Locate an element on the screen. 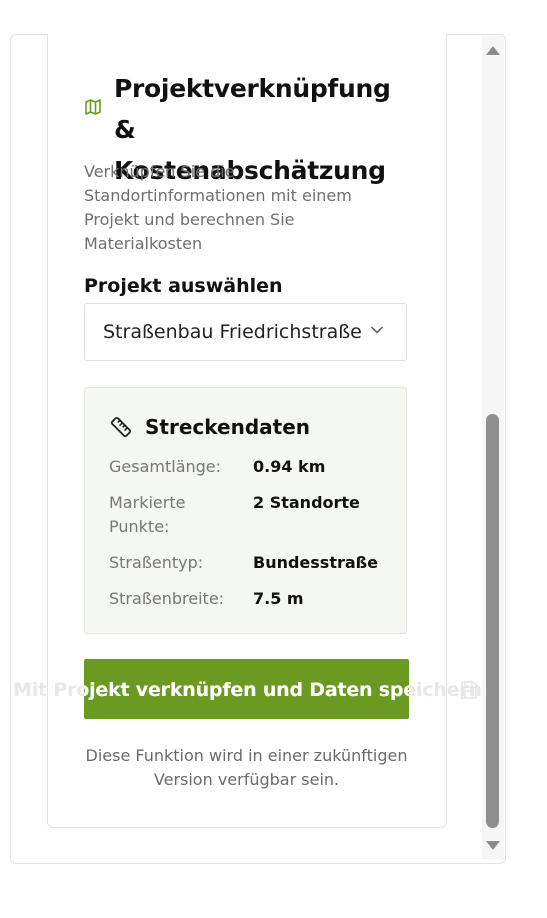 The image size is (547, 918). route-row-label: Straßenbreite: is located at coordinates (167, 598).